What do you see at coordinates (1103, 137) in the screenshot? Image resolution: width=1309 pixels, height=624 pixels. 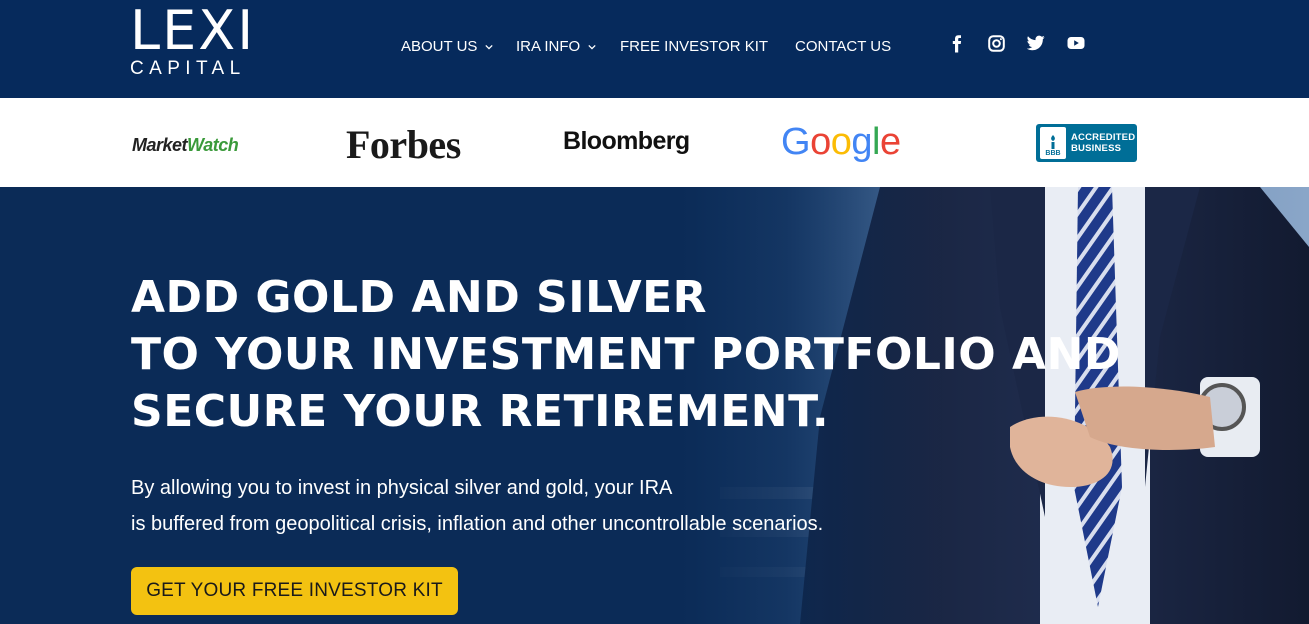 I see `bbb-line-1: ACCREDITED` at bounding box center [1103, 137].